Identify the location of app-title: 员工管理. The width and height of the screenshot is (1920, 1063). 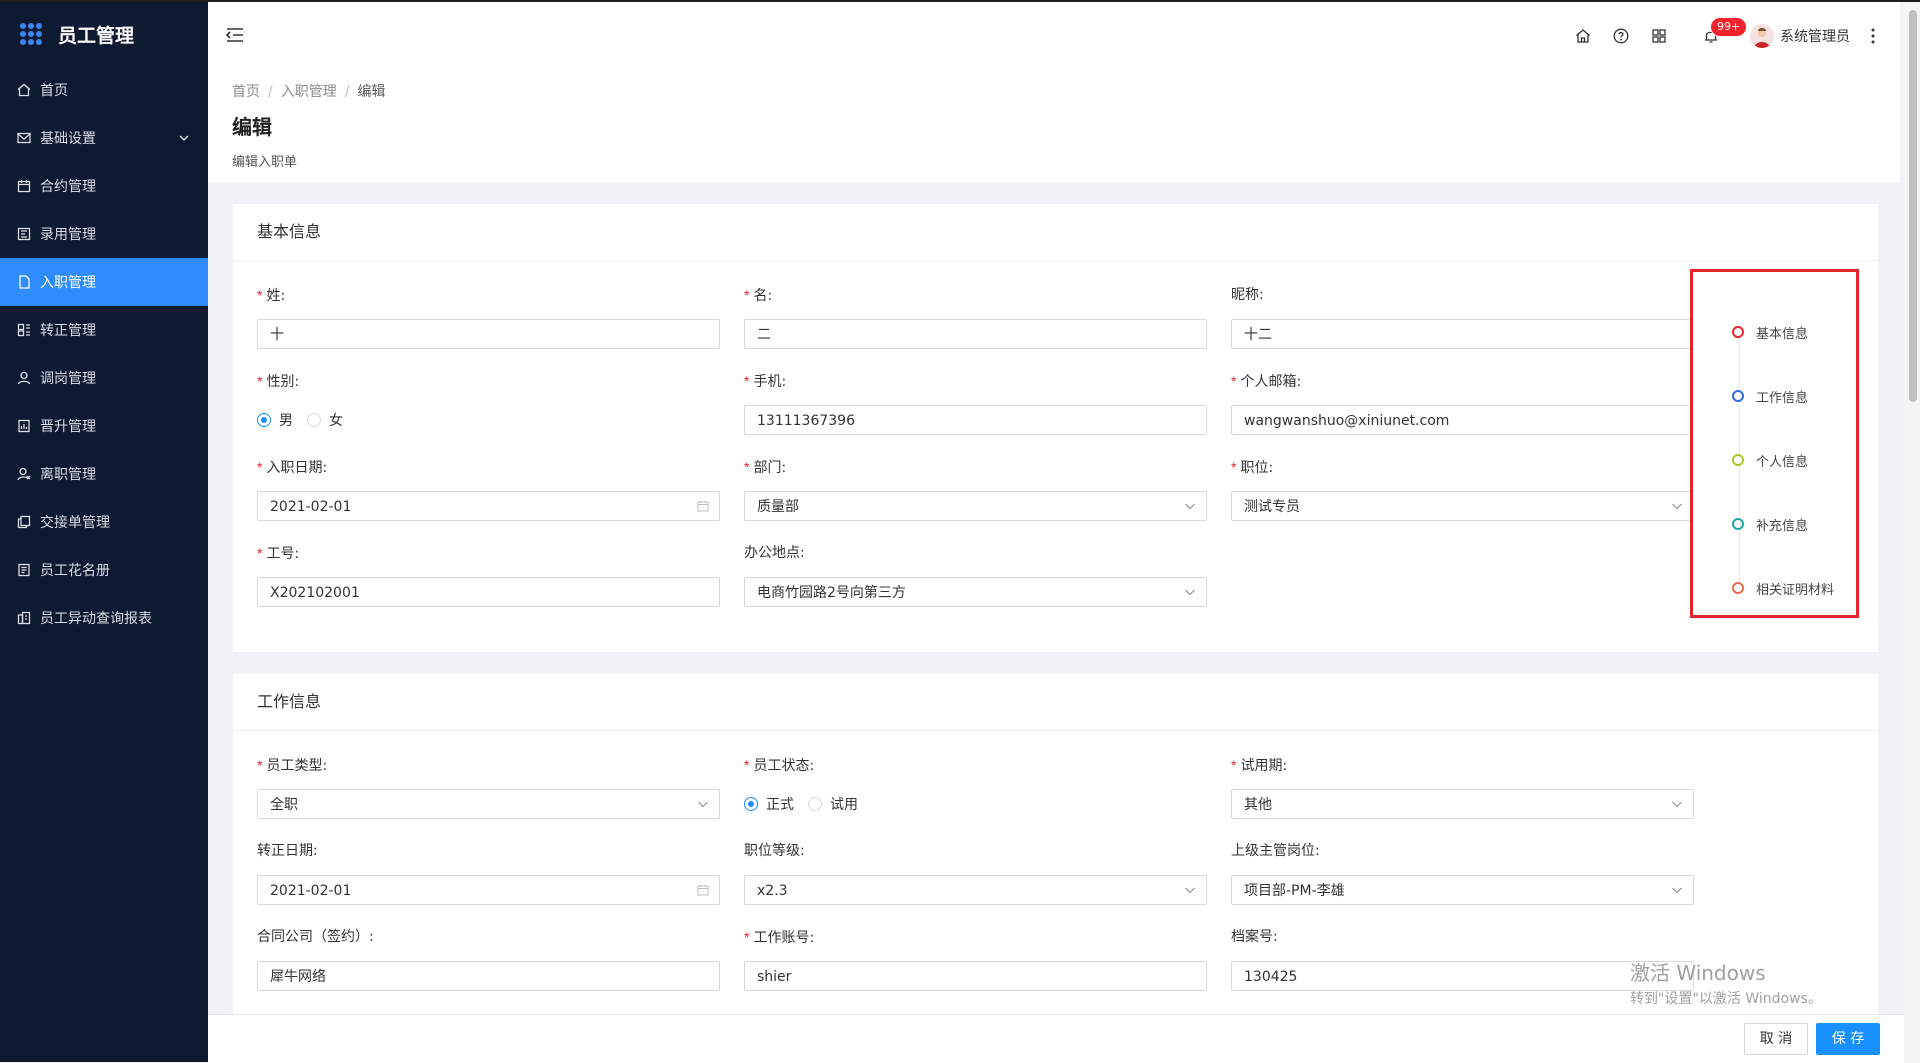
(96, 35).